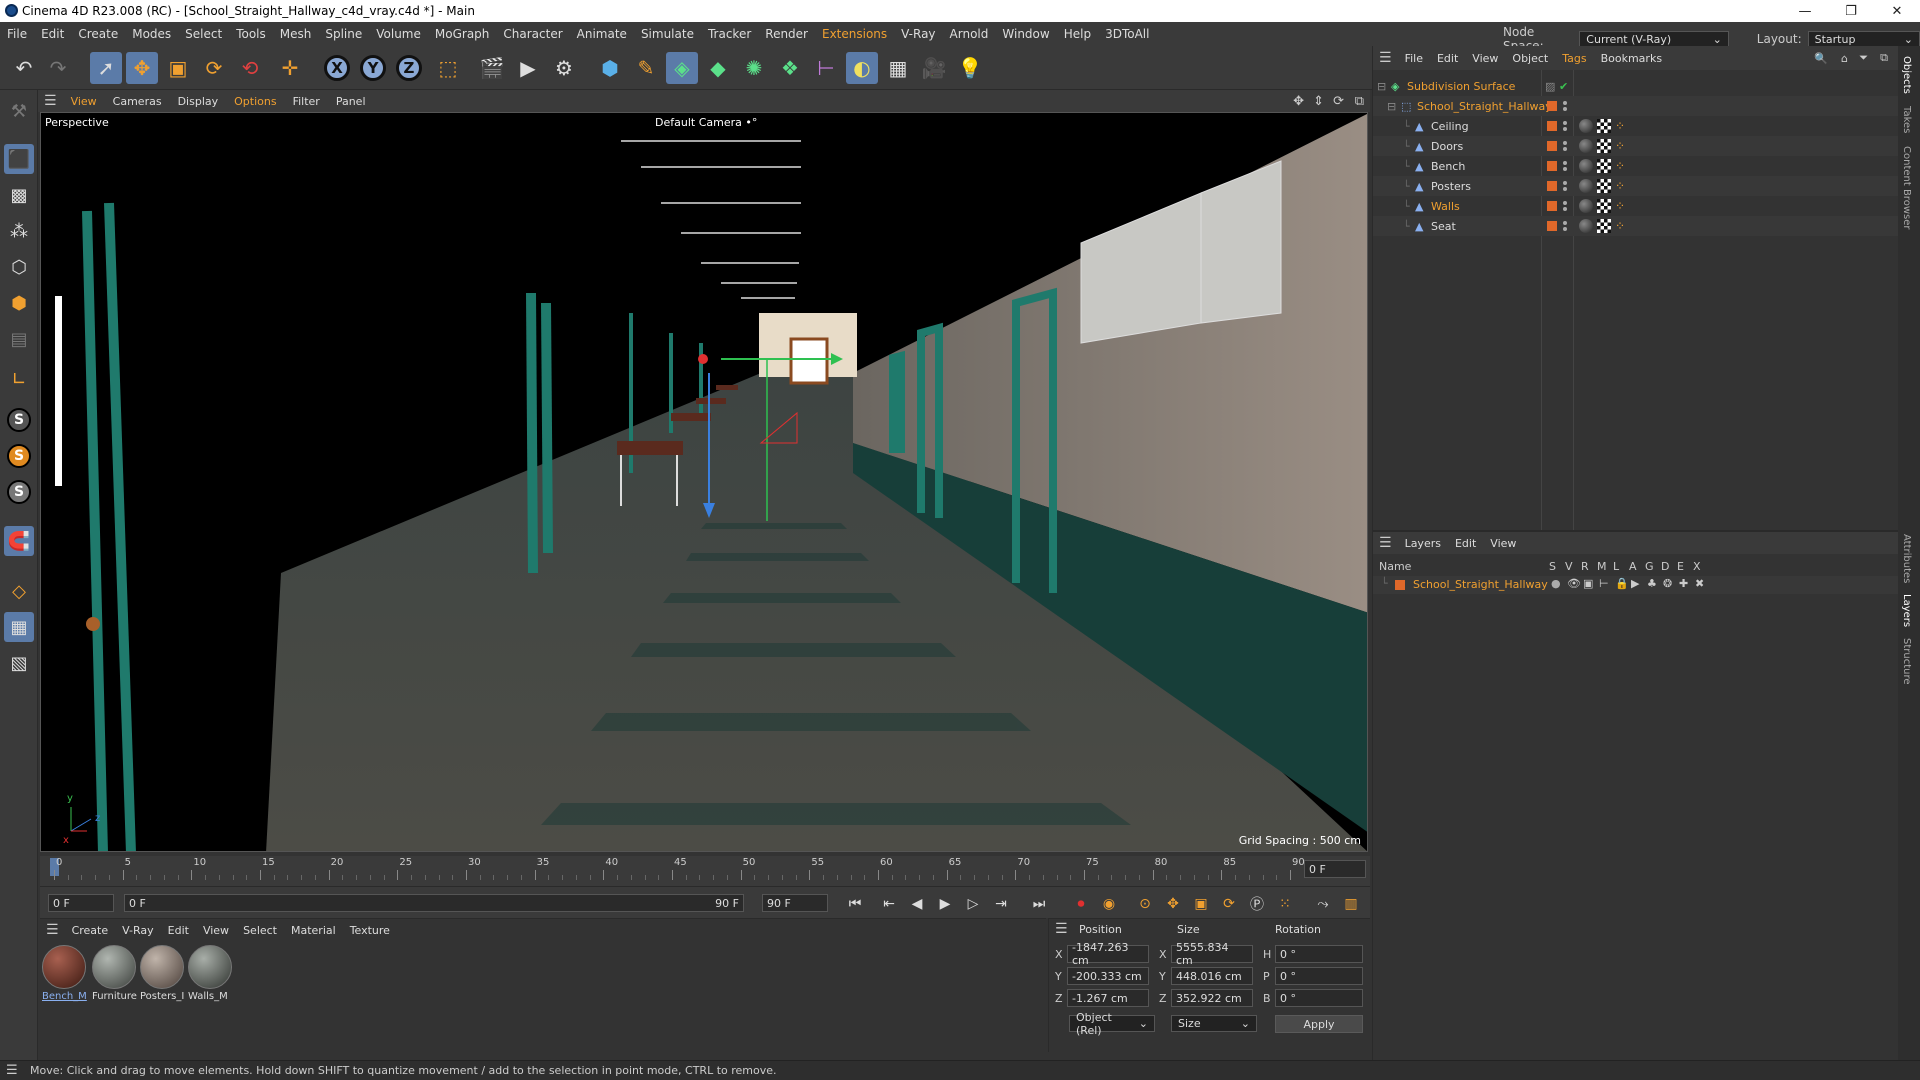  Describe the element at coordinates (1351, 904) in the screenshot. I see `timeline-window-button: ▥` at that location.